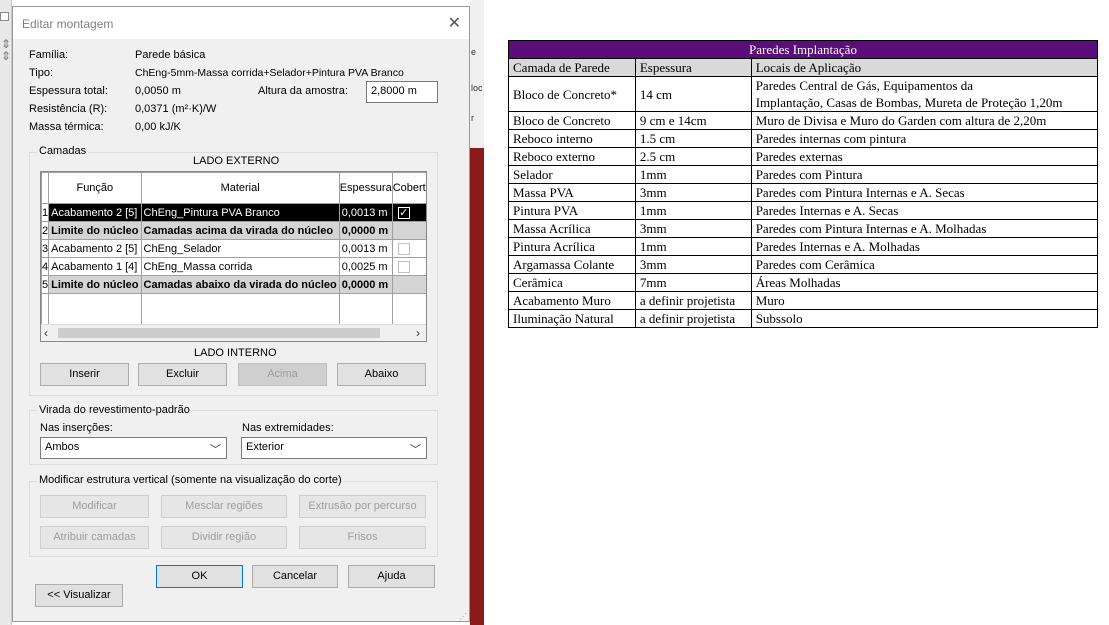  Describe the element at coordinates (170, 55) in the screenshot. I see `familia-value: Parede básica` at that location.